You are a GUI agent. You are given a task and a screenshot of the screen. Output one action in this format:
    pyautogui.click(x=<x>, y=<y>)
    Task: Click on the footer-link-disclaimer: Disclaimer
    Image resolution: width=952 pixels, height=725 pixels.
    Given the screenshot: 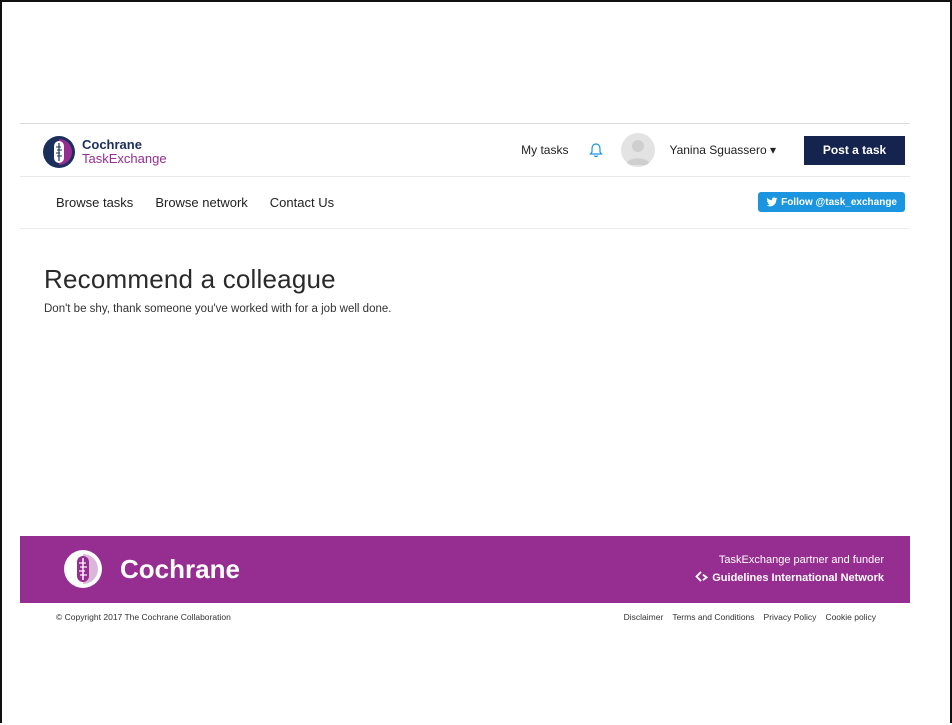 What is the action you would take?
    pyautogui.click(x=644, y=617)
    